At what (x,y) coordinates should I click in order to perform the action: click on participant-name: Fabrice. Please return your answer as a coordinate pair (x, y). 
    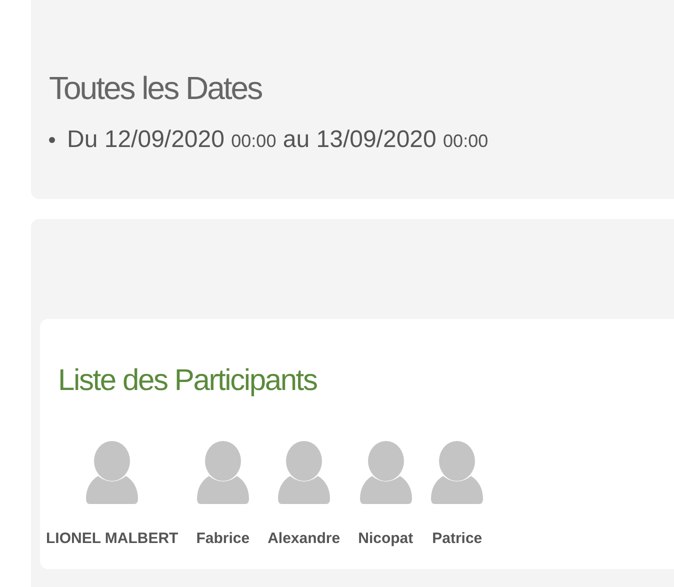
    Looking at the image, I should click on (223, 539).